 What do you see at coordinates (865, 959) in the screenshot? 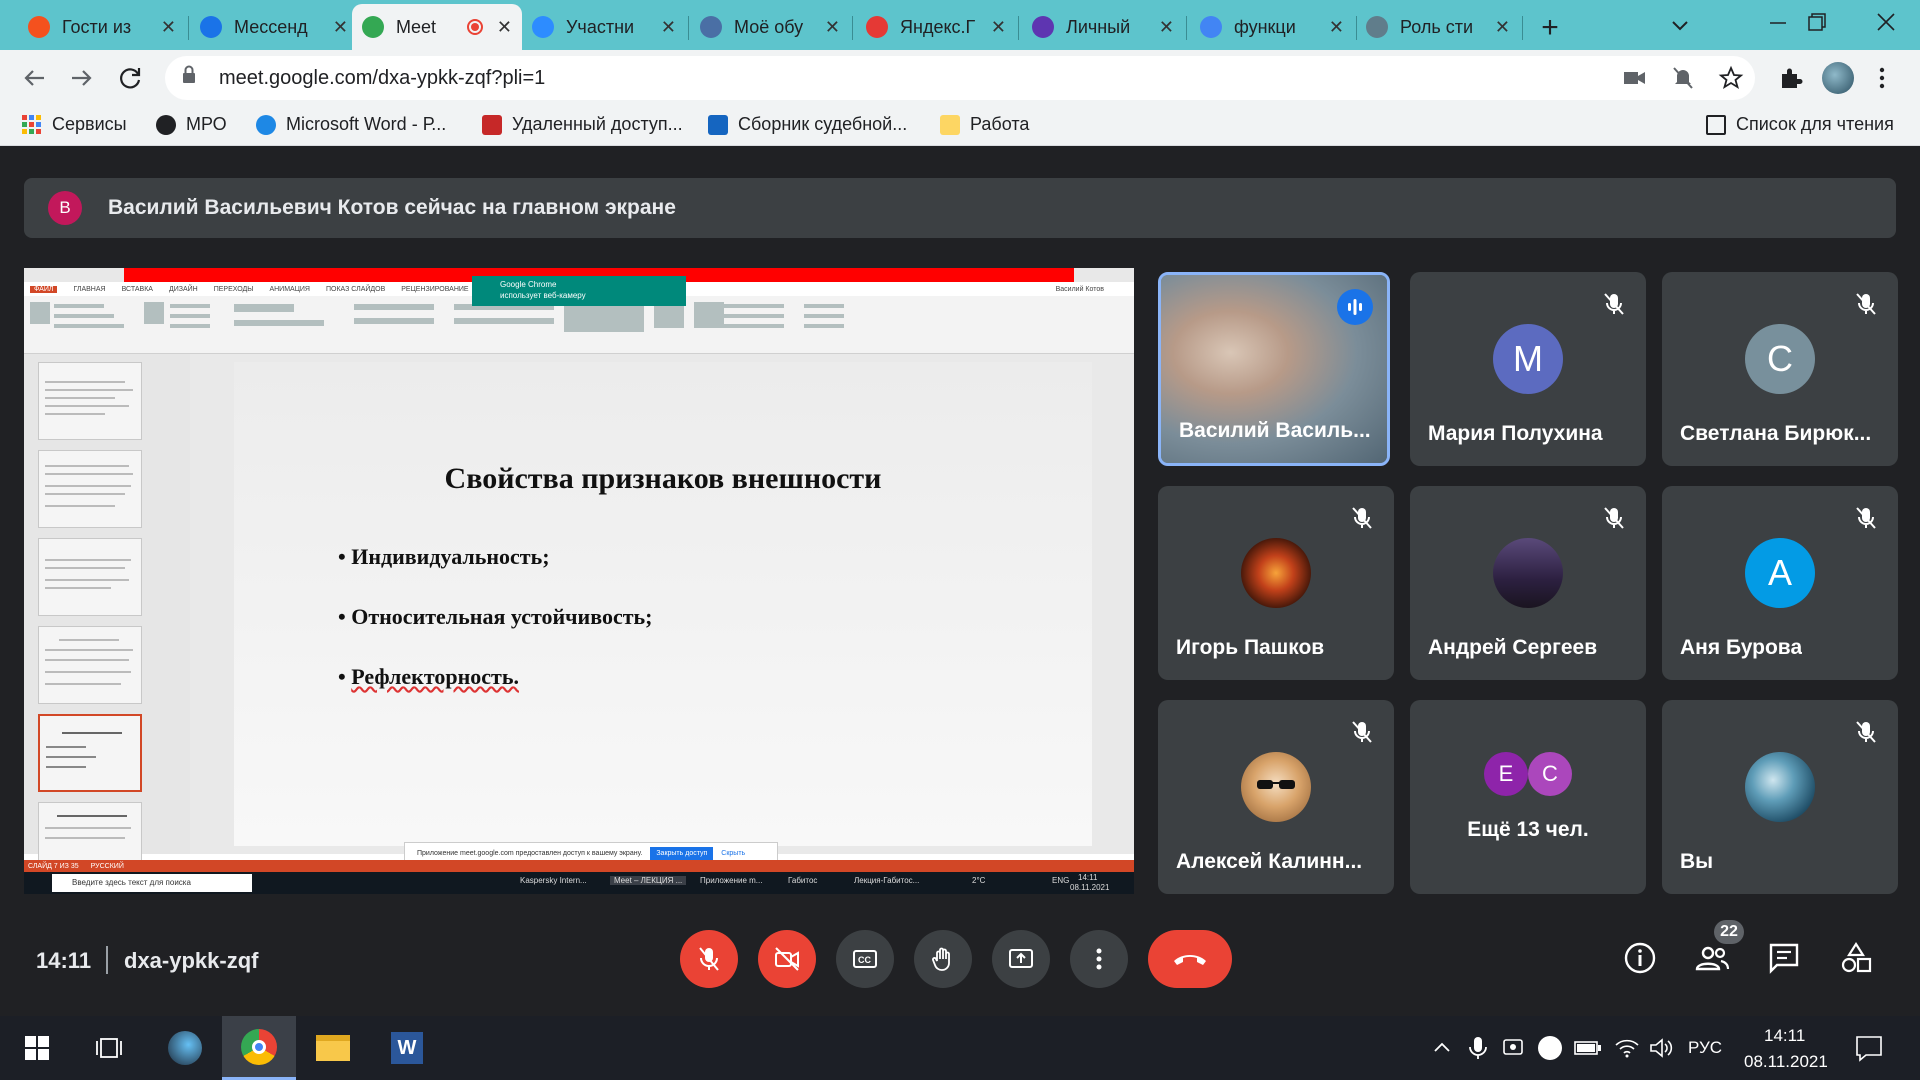
I see `captions-button: CC` at bounding box center [865, 959].